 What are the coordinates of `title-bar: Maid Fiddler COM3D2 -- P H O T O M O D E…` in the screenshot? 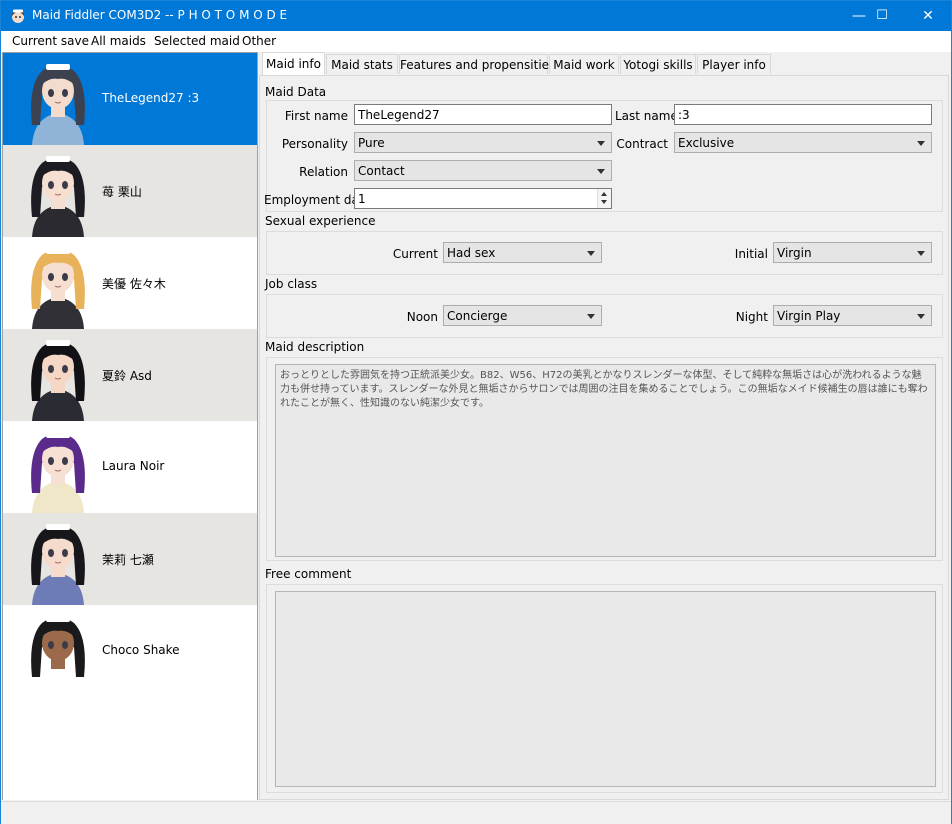 It's located at (476, 16).